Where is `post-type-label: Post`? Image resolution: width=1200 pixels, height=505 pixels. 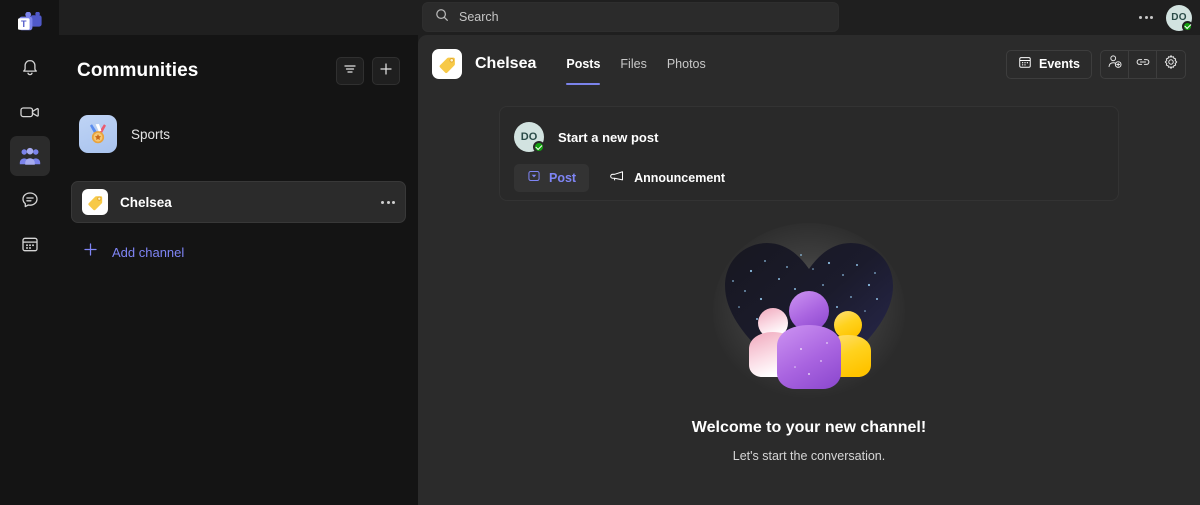
post-type-label: Post is located at coordinates (563, 178).